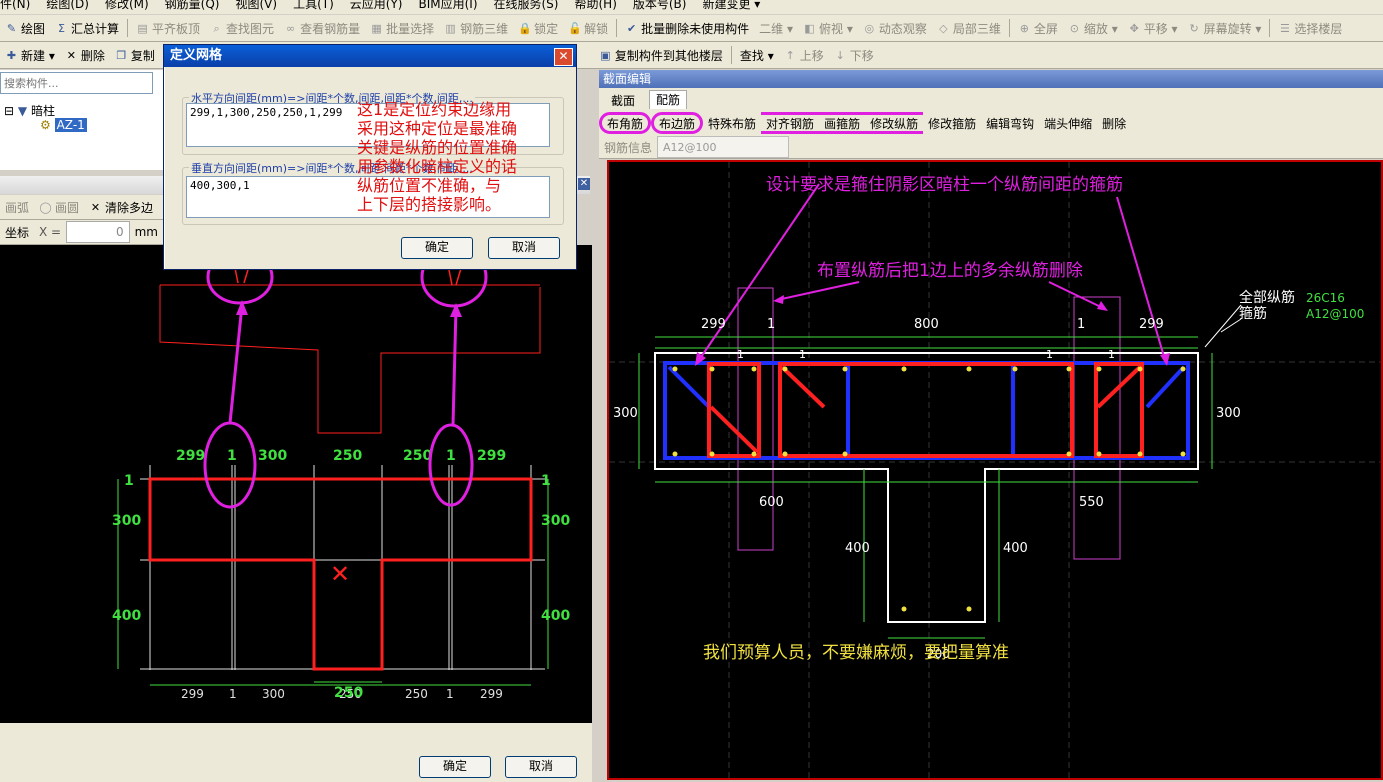 This screenshot has width=1383, height=782. I want to click on toolbar-button: ✎ 绘图, so click(25, 28).